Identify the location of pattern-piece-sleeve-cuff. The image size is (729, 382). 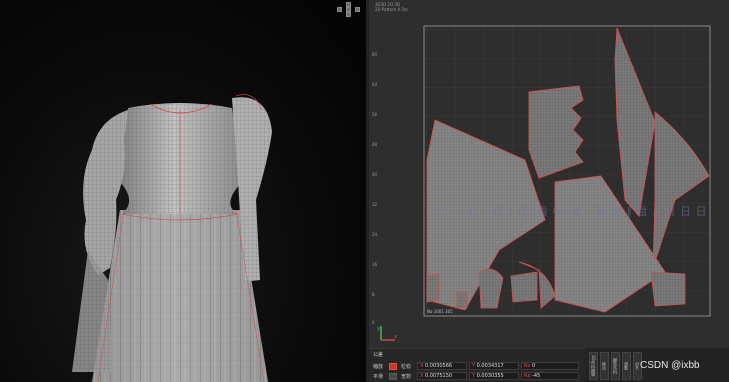
(556, 132).